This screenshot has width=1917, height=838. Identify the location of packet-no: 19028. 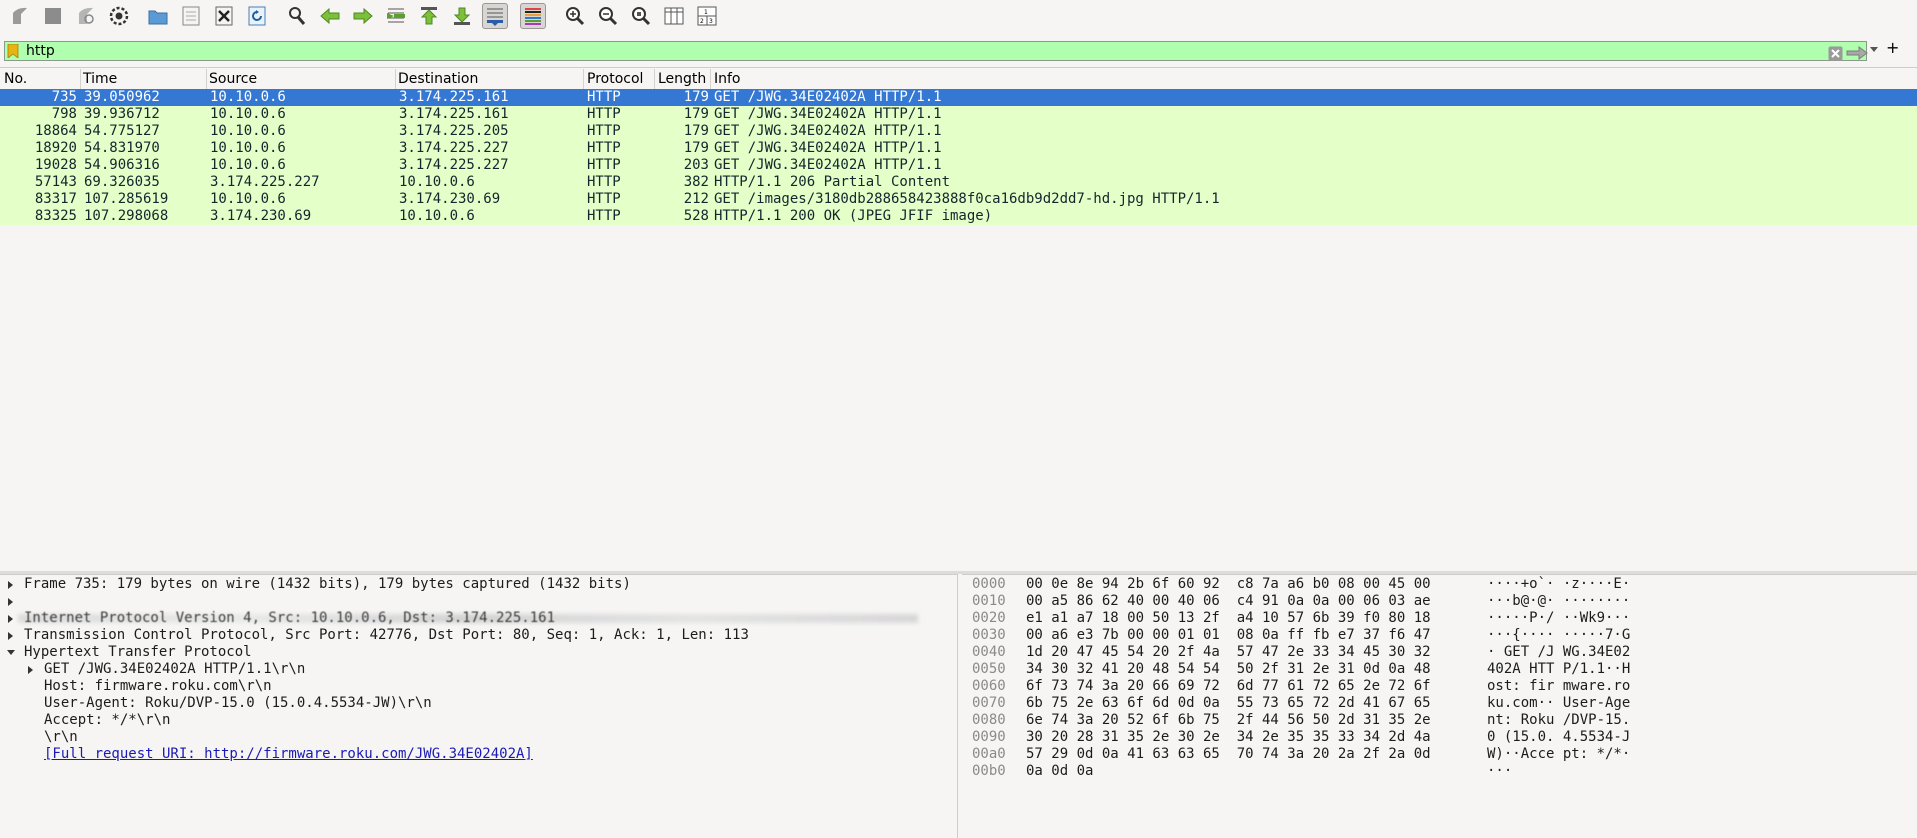
(55, 165).